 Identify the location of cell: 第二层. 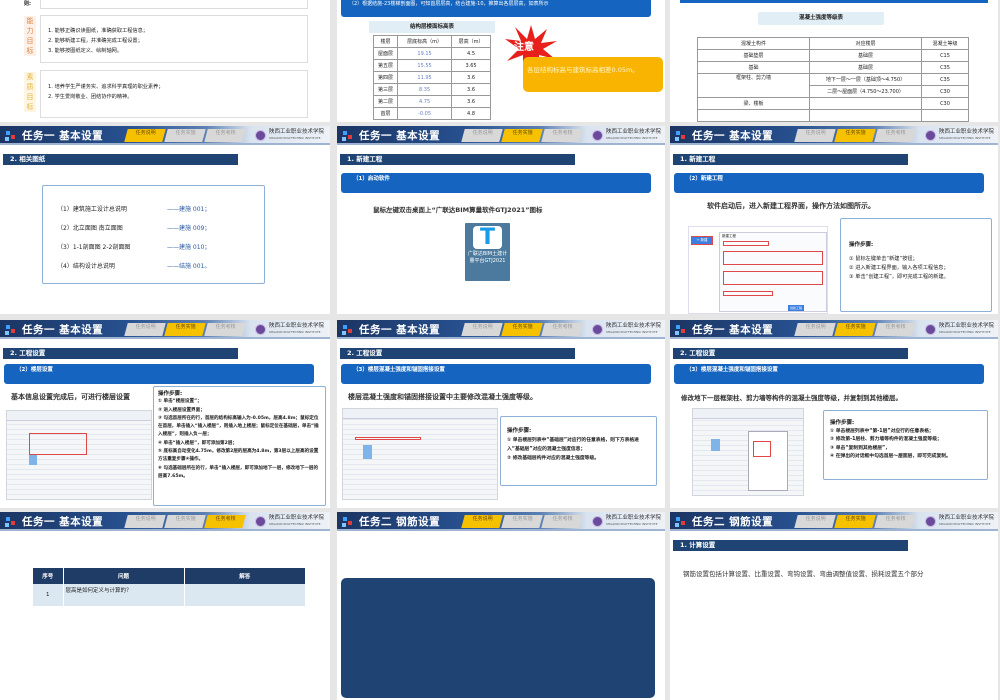
(385, 101).